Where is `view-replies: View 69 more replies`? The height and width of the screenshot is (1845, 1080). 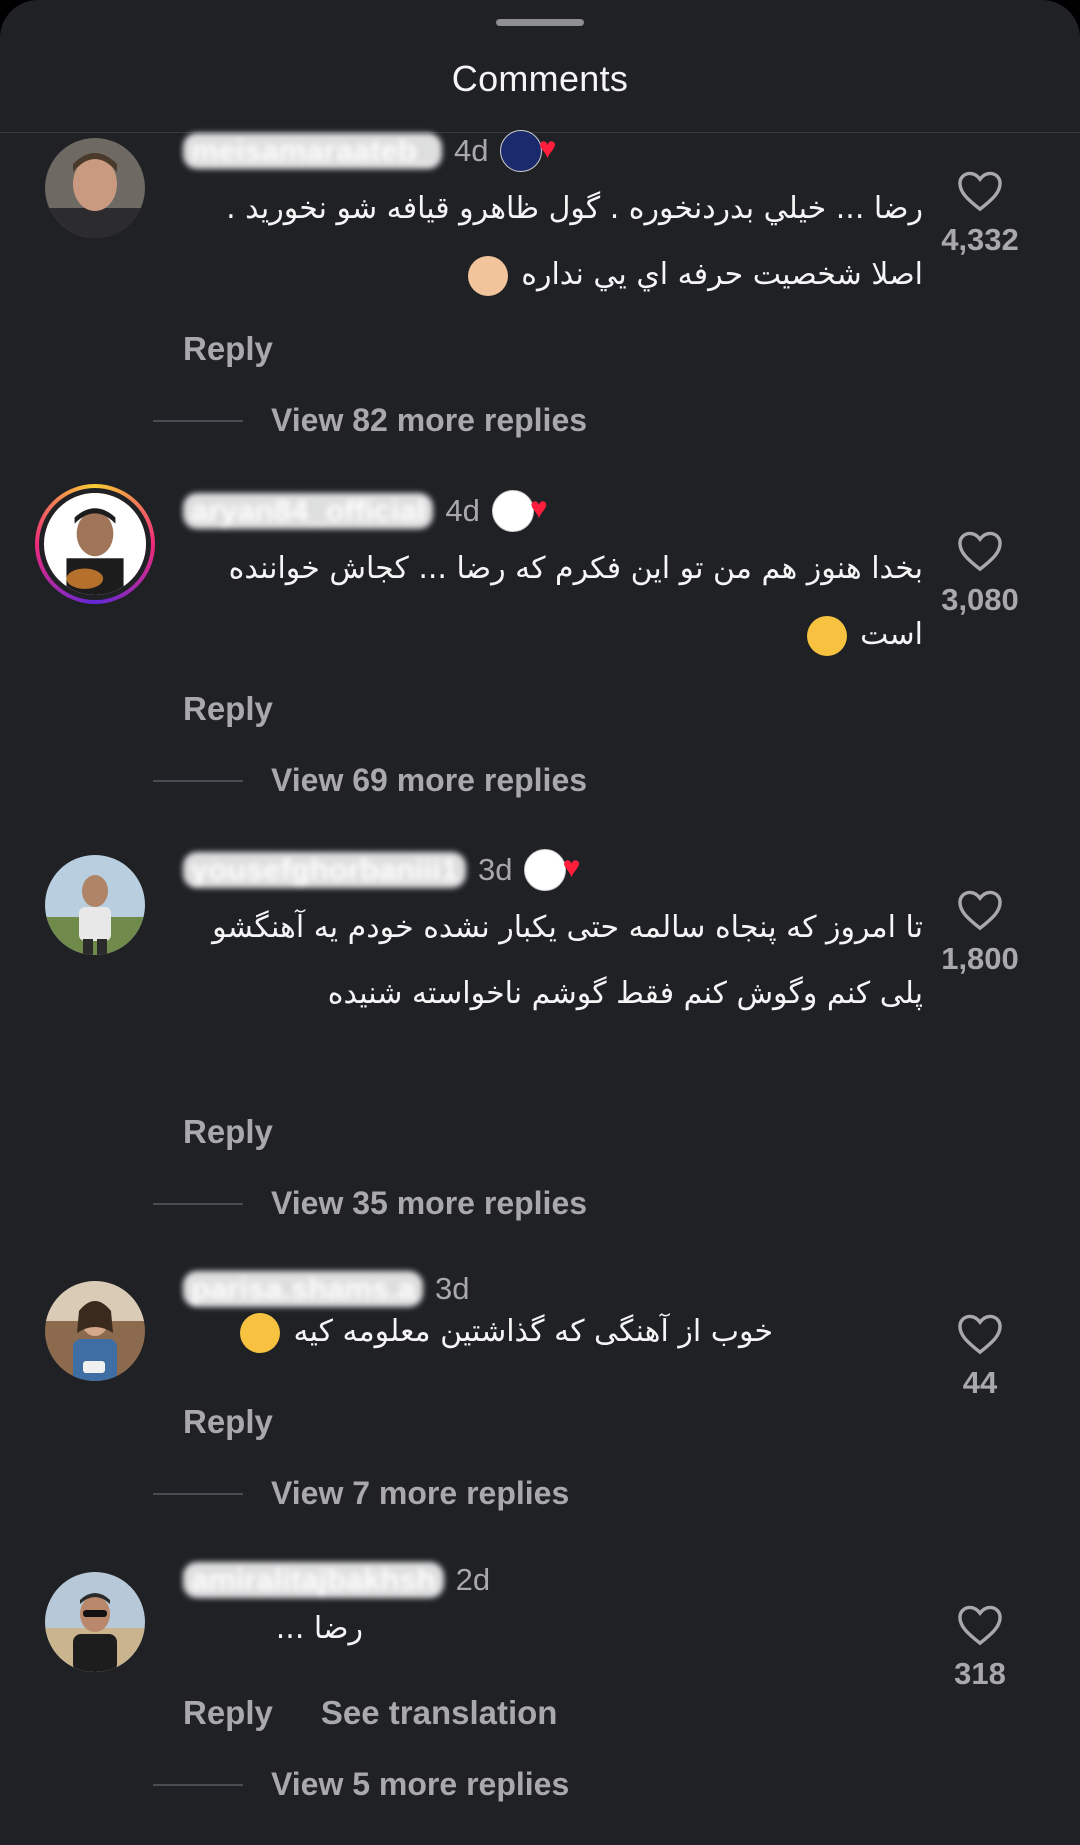 view-replies: View 69 more replies is located at coordinates (370, 780).